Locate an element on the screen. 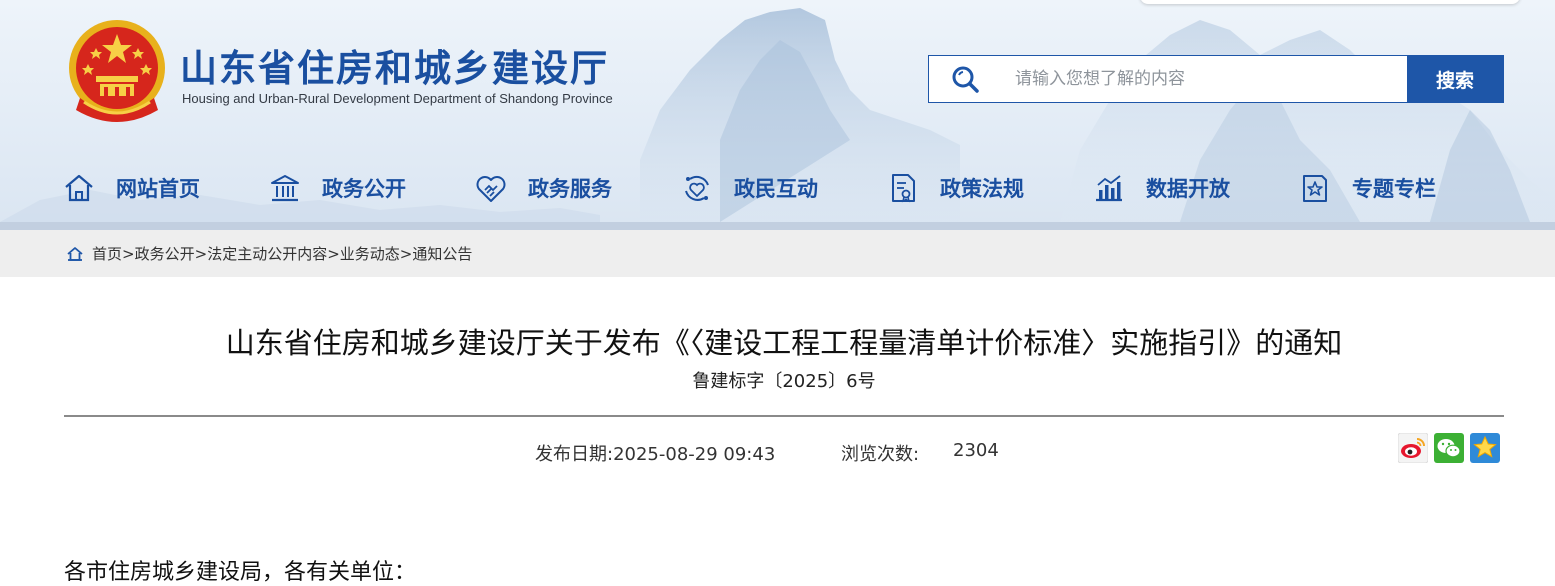  star-folder-icon is located at coordinates (1315, 188).